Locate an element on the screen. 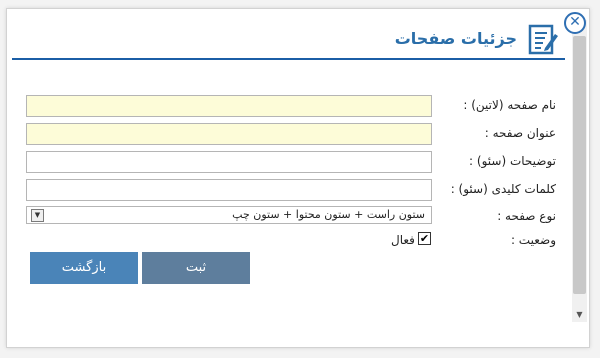  chevron-down-icon: ▼ is located at coordinates (37, 215).